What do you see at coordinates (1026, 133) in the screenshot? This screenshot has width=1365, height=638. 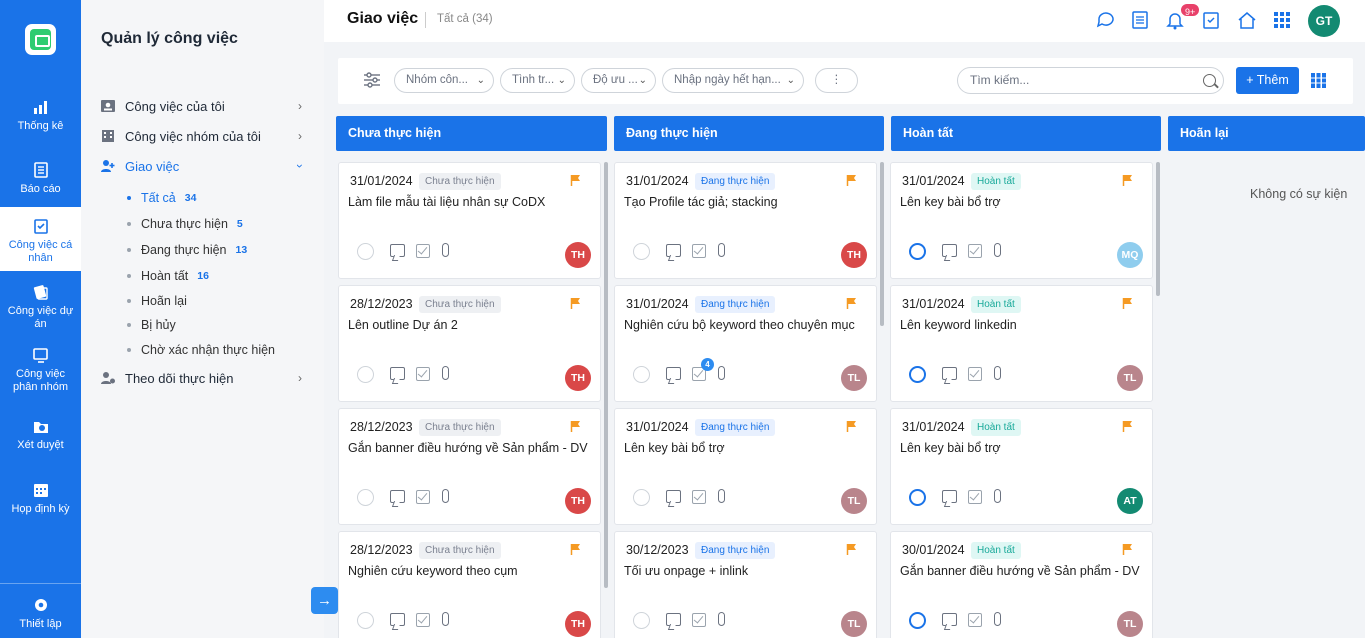 I see `column-header-completed: Hoàn tất` at bounding box center [1026, 133].